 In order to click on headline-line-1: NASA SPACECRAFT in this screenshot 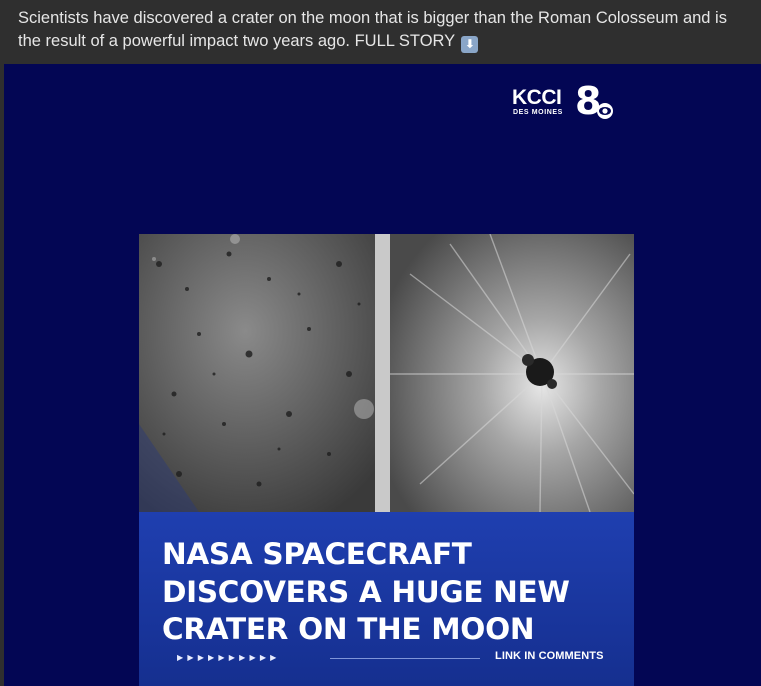, I will do `click(317, 554)`.